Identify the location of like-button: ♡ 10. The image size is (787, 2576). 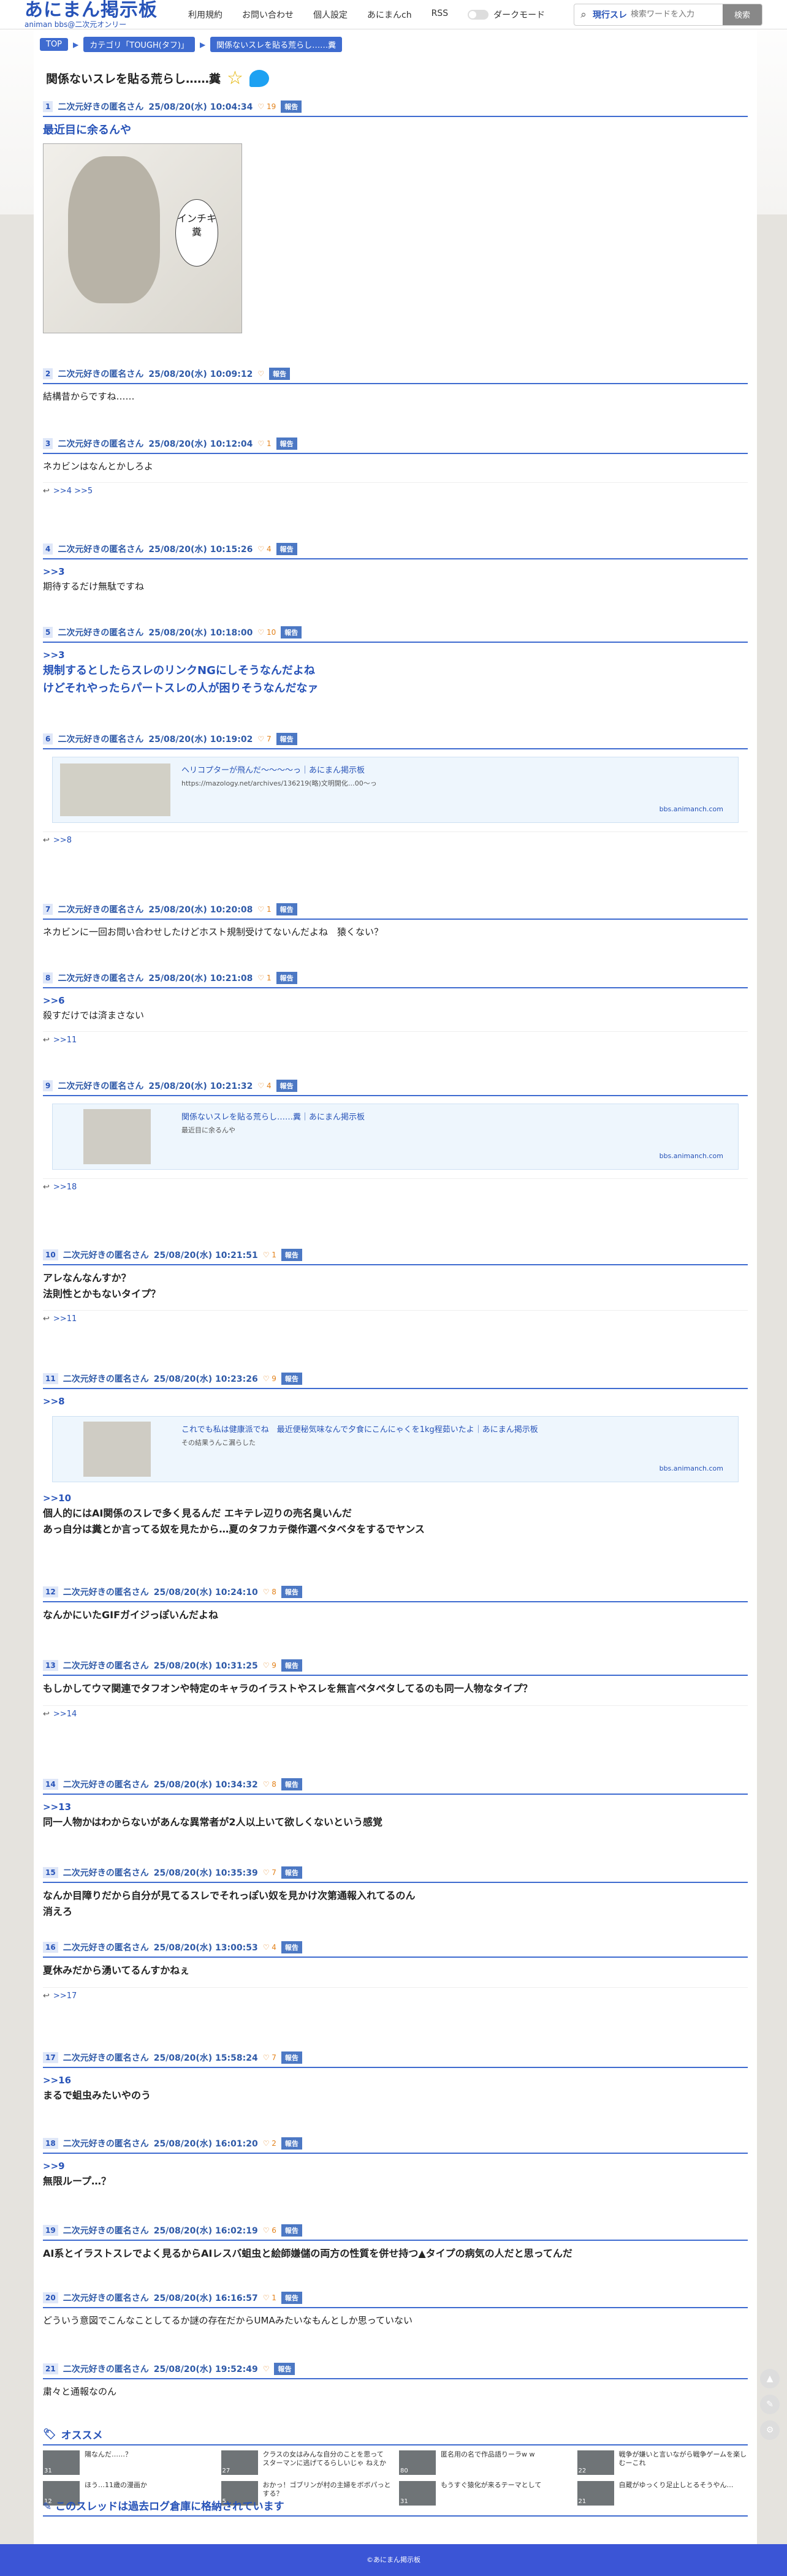
(266, 632).